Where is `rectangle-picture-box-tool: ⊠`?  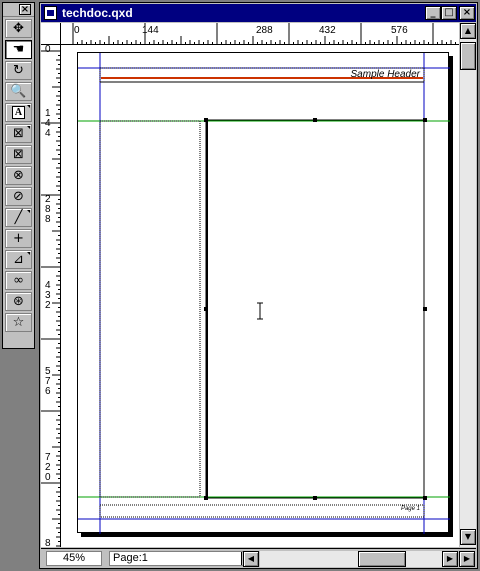
rectangle-picture-box-tool: ⊠ is located at coordinates (18, 133).